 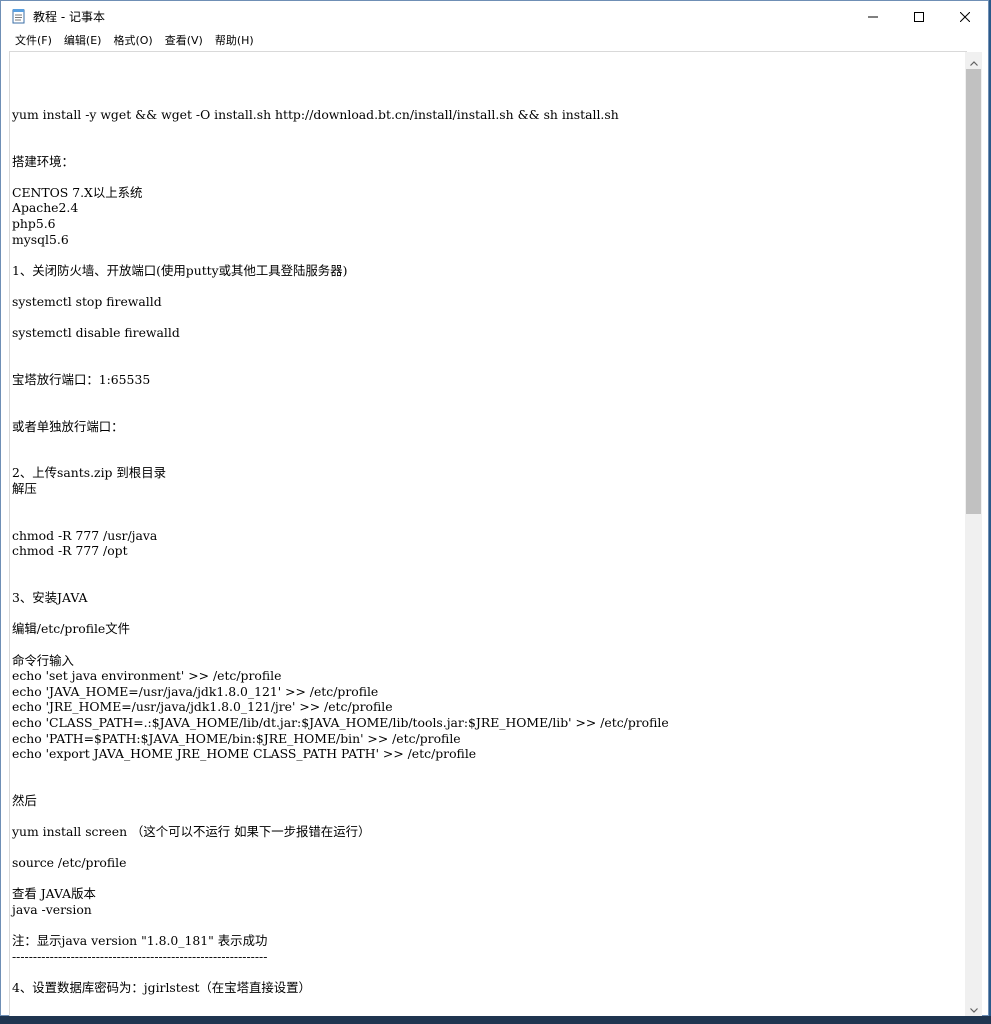 I want to click on maximize-button, so click(x=919, y=16).